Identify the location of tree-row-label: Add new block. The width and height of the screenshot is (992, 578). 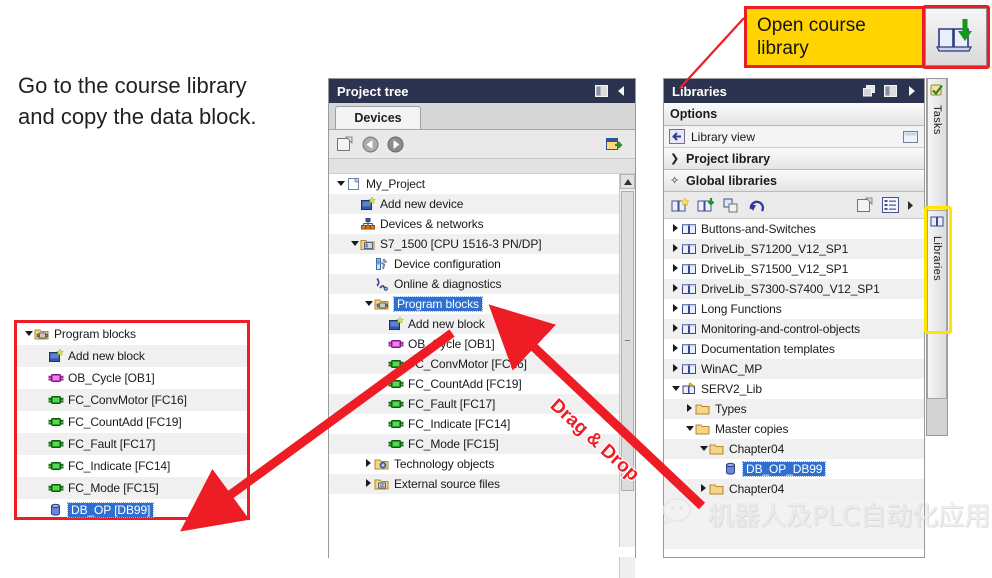
(446, 324).